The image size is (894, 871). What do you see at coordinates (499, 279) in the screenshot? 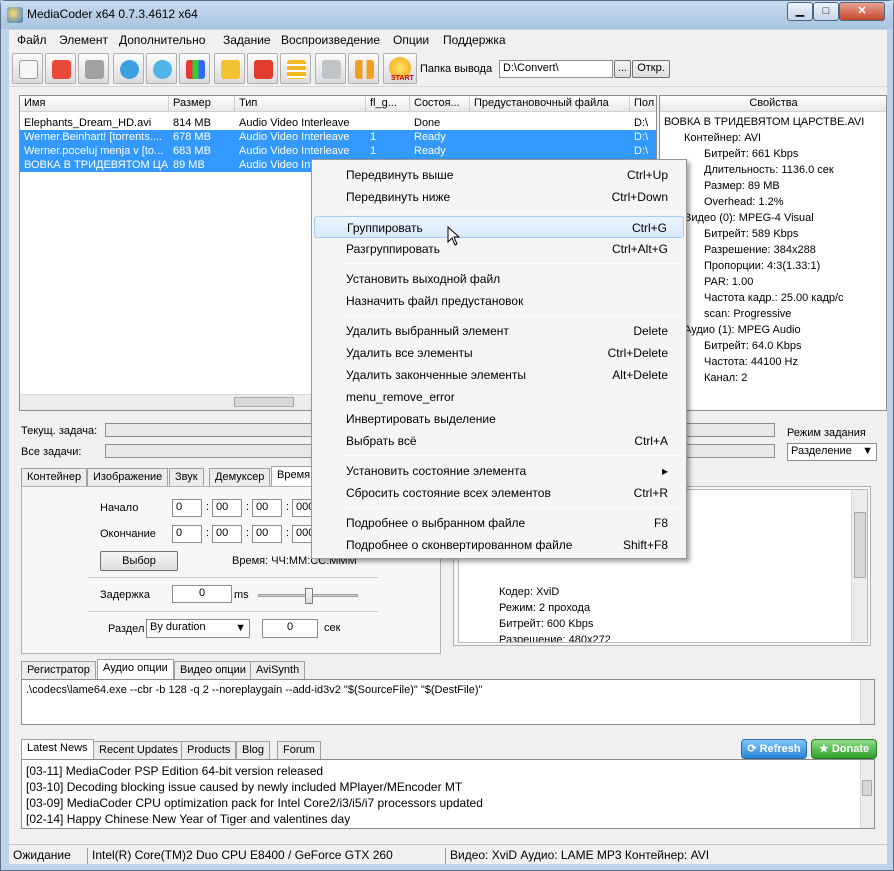
I see `context-menu-item: Установить выходной файл` at bounding box center [499, 279].